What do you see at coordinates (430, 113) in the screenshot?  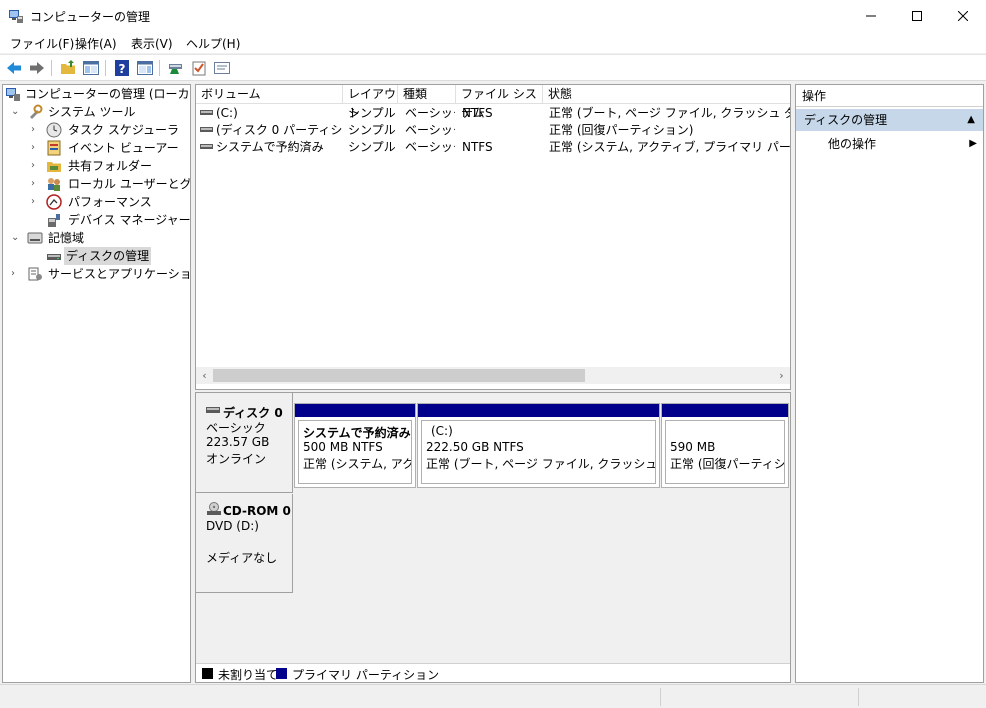 I see `cell-type: ベーシック` at bounding box center [430, 113].